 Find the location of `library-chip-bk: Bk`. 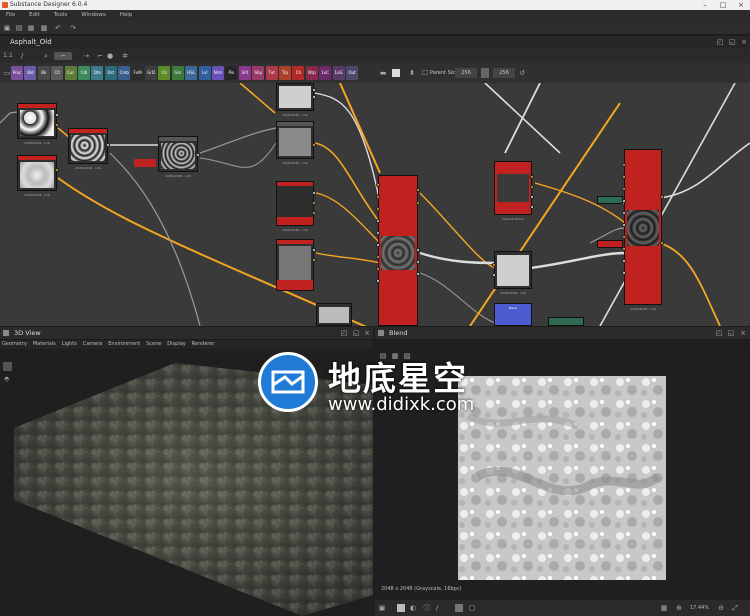

library-chip-bk: Bk is located at coordinates (43, 73).